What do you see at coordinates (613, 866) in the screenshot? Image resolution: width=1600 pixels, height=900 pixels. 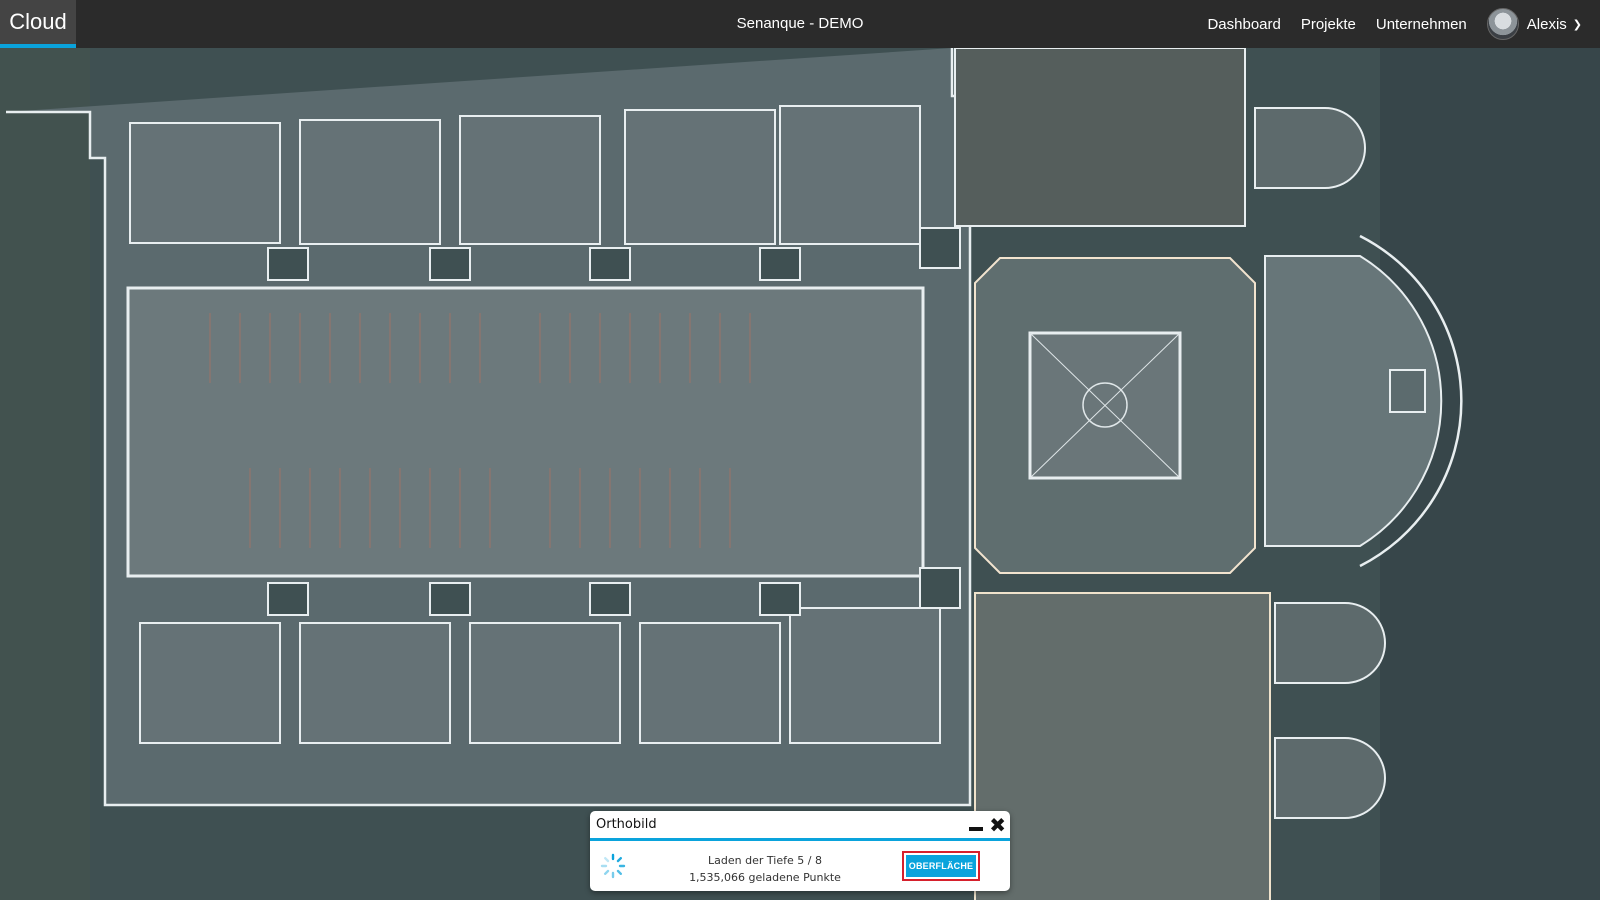 I see `loading-spinner-icon` at bounding box center [613, 866].